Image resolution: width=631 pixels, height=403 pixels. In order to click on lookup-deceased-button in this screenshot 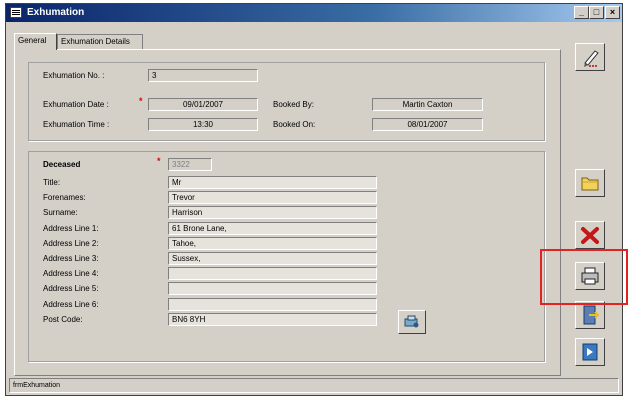, I will do `click(412, 322)`.